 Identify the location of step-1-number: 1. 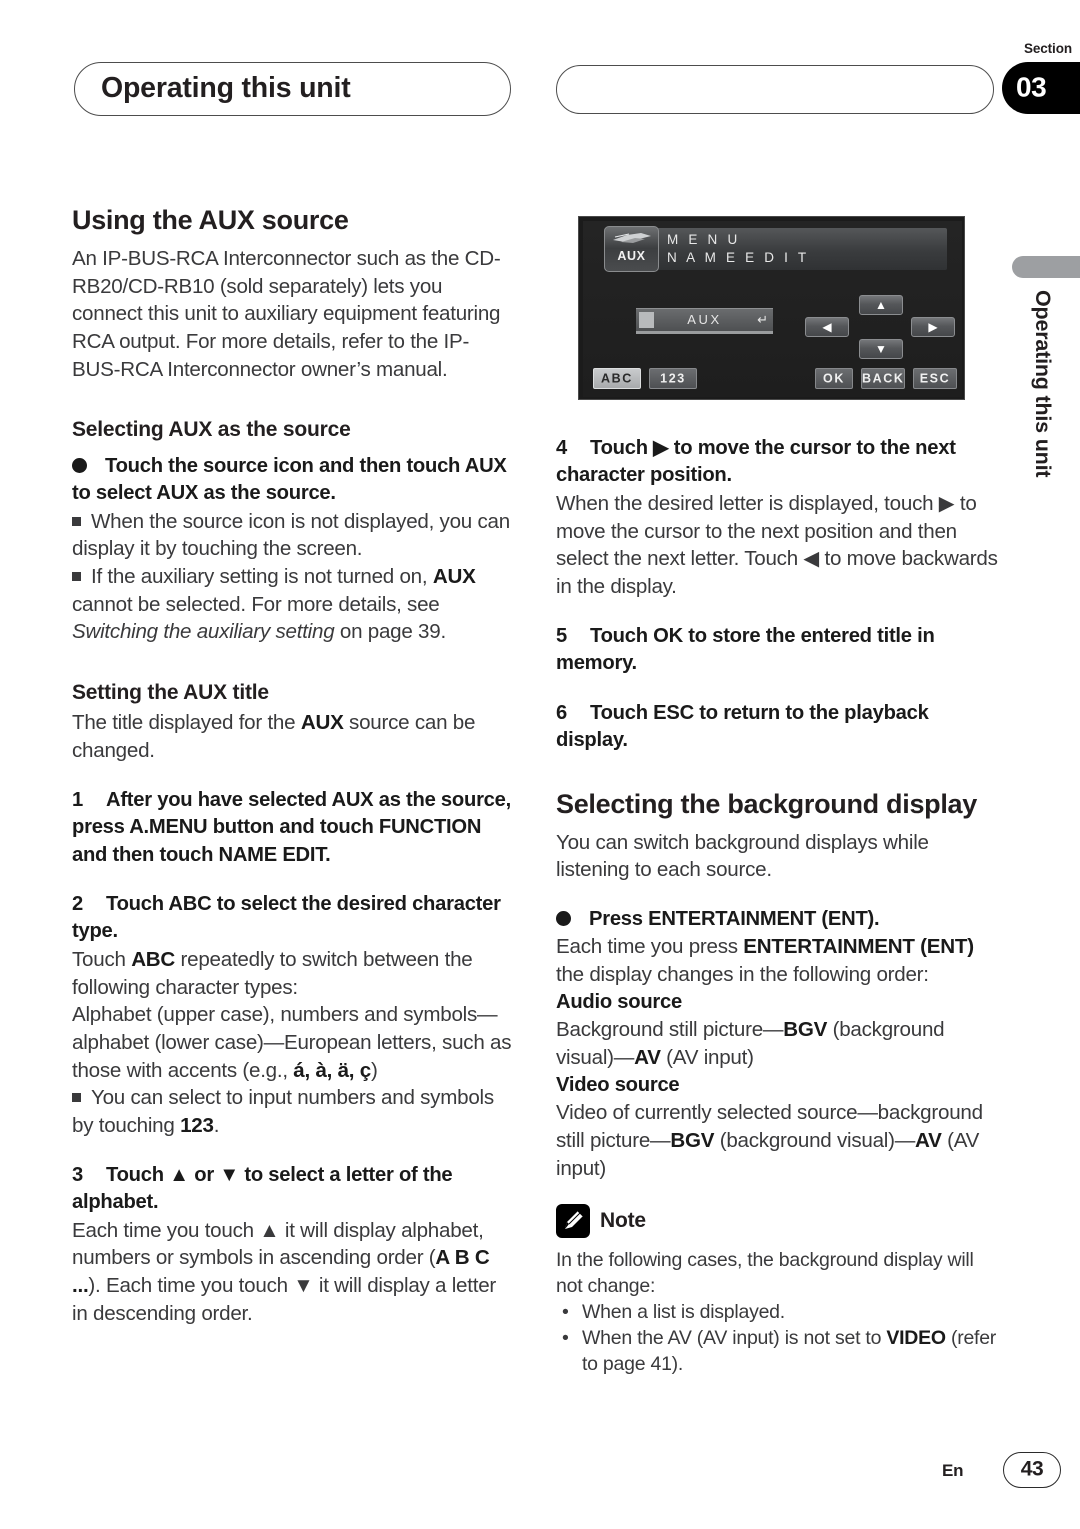
(77, 799).